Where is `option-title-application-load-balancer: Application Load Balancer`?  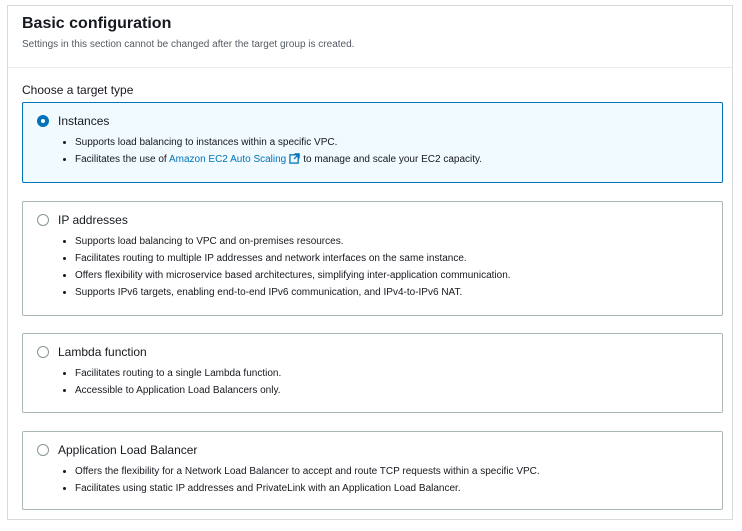 option-title-application-load-balancer: Application Load Balancer is located at coordinates (128, 450).